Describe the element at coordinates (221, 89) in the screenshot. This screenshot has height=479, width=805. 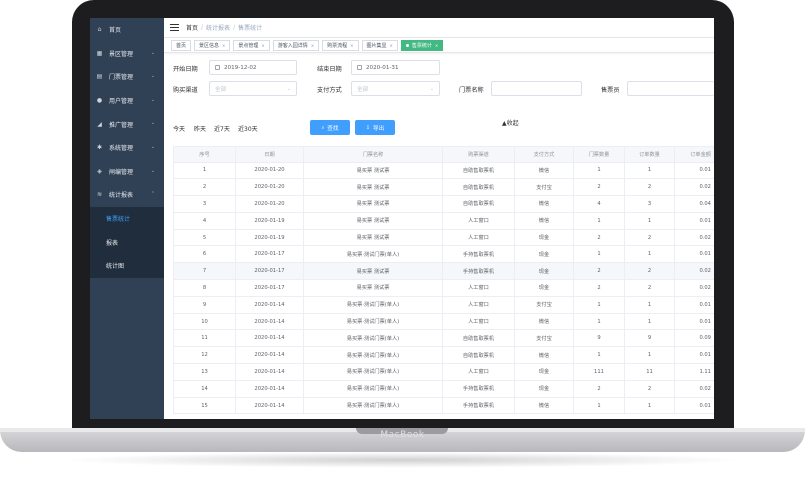
I see `channel-value: 全部` at that location.